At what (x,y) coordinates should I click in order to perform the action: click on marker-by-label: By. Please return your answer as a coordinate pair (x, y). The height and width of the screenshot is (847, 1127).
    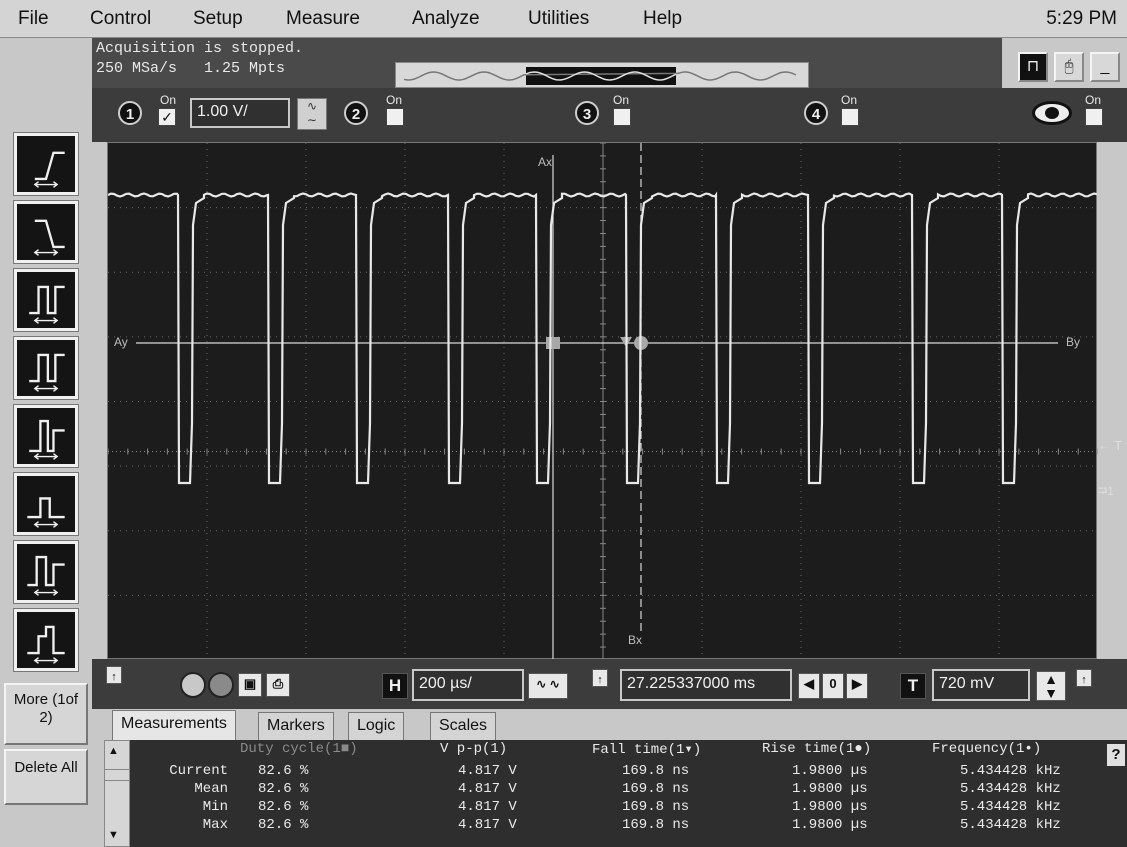
    Looking at the image, I should click on (1073, 342).